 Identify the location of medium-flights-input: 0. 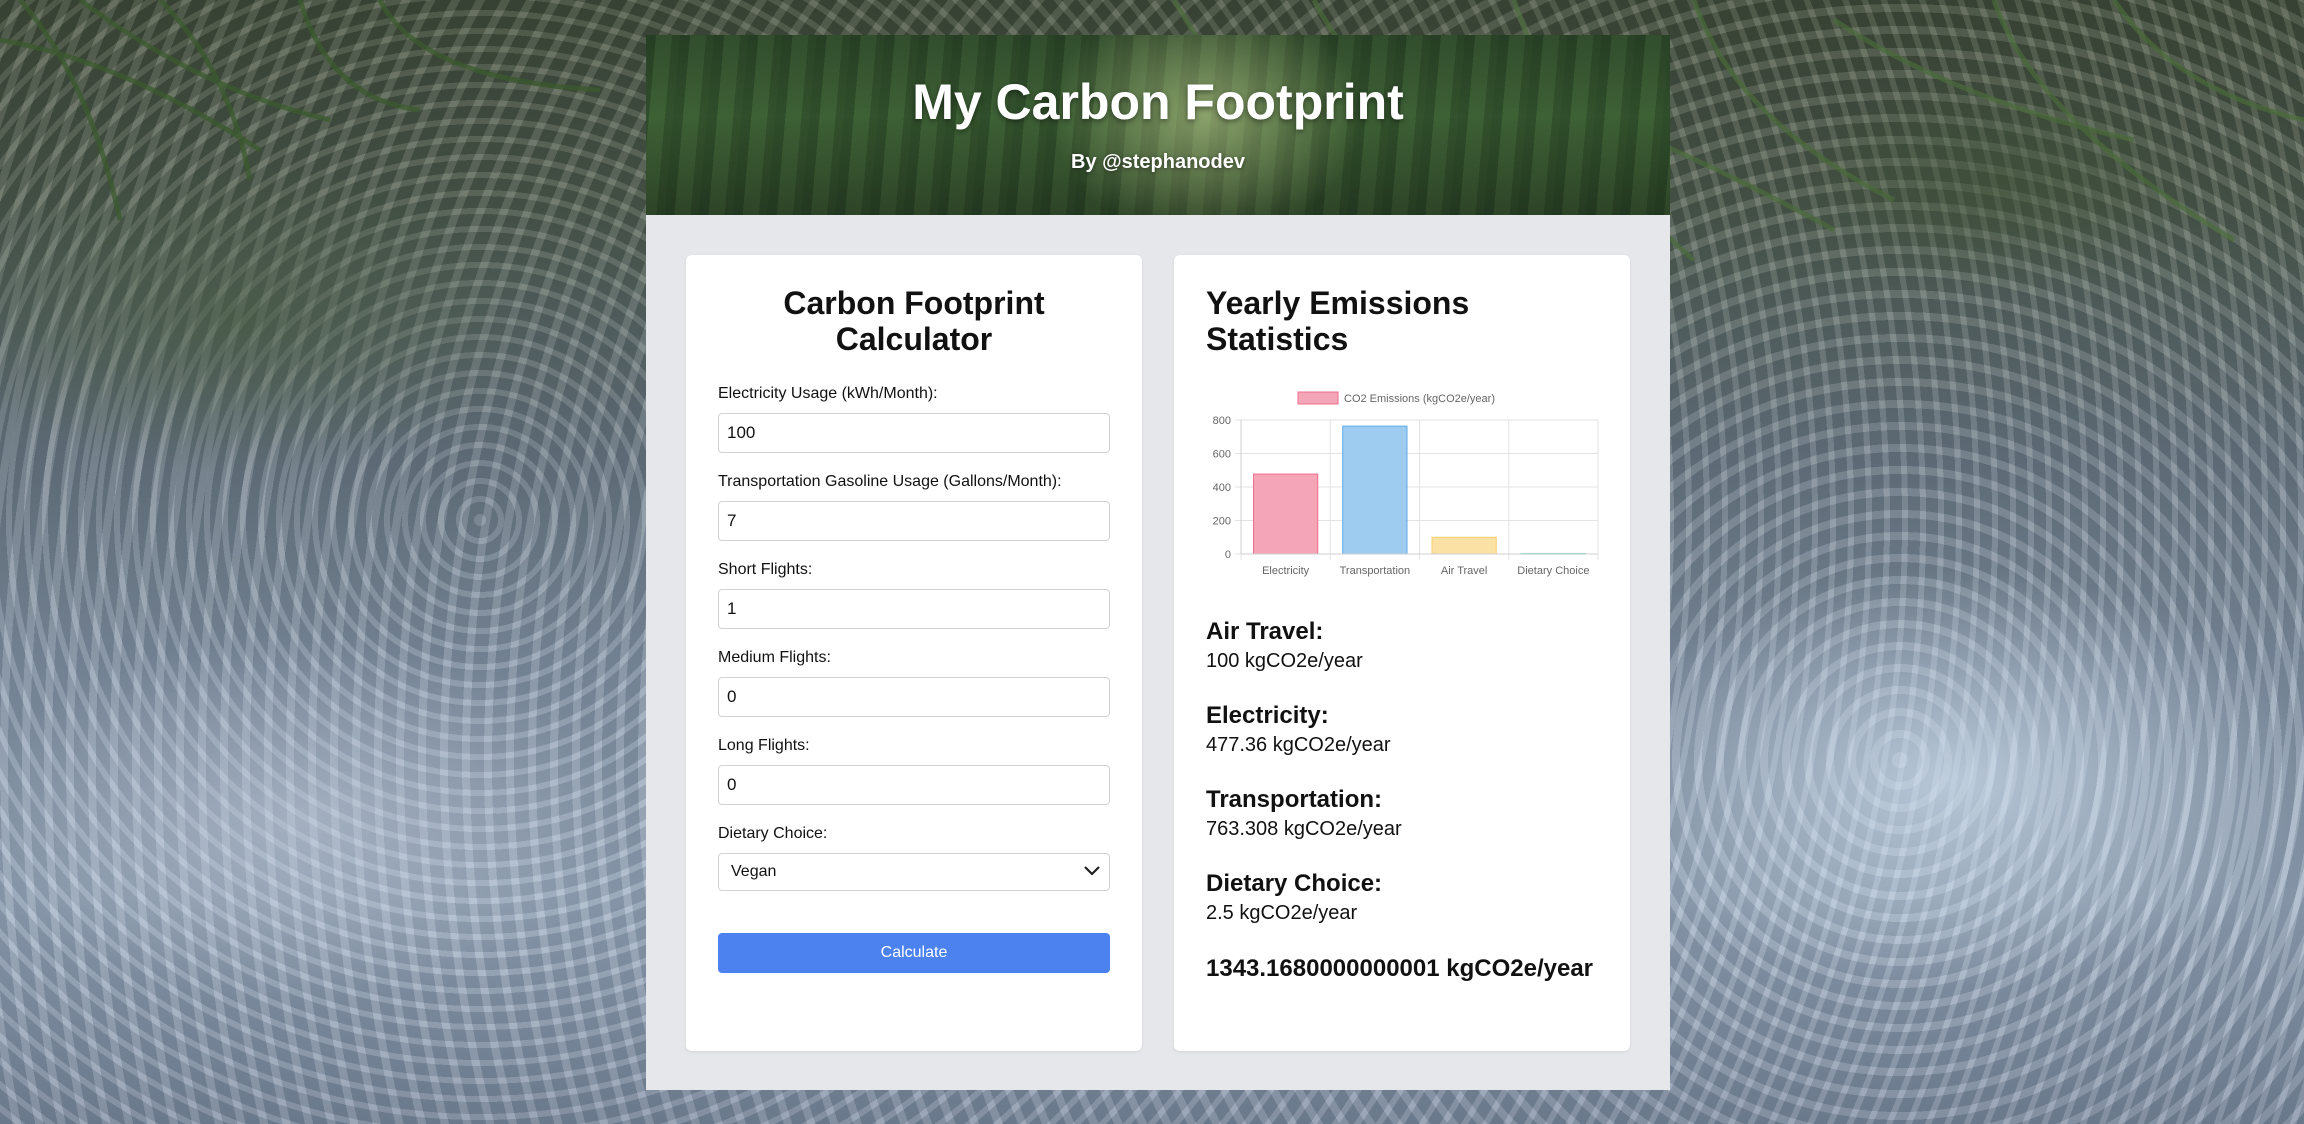
(914, 697).